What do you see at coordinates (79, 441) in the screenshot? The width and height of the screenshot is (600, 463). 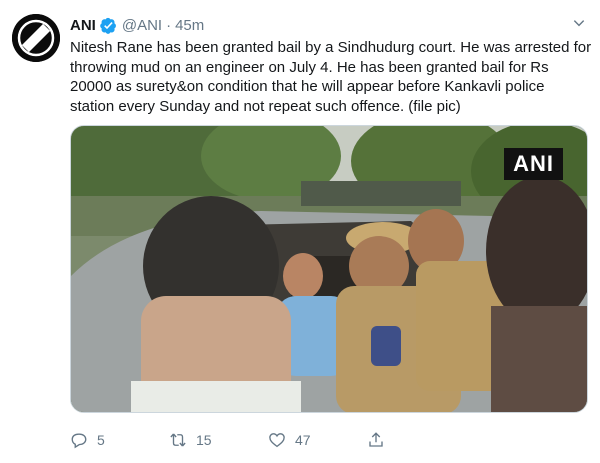 I see `reply-icon` at bounding box center [79, 441].